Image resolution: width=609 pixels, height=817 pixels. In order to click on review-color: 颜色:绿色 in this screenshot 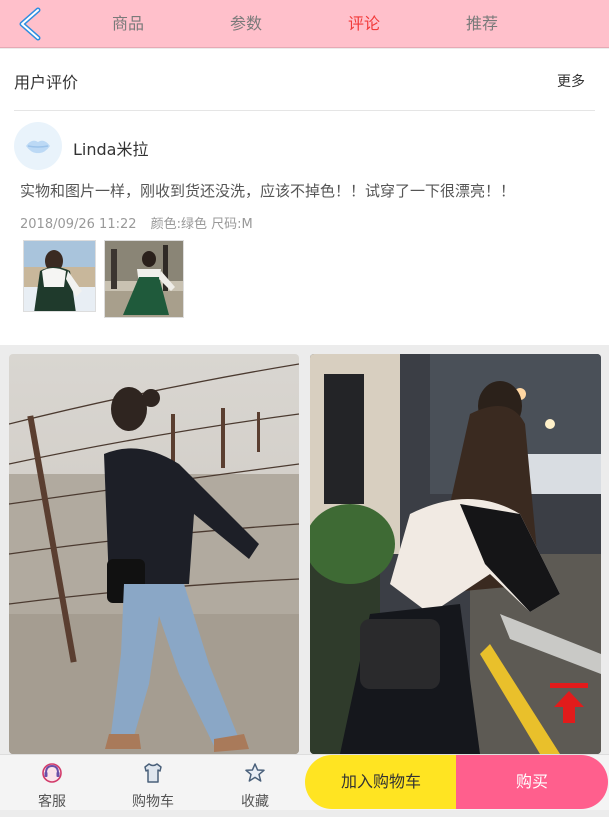, I will do `click(179, 224)`.